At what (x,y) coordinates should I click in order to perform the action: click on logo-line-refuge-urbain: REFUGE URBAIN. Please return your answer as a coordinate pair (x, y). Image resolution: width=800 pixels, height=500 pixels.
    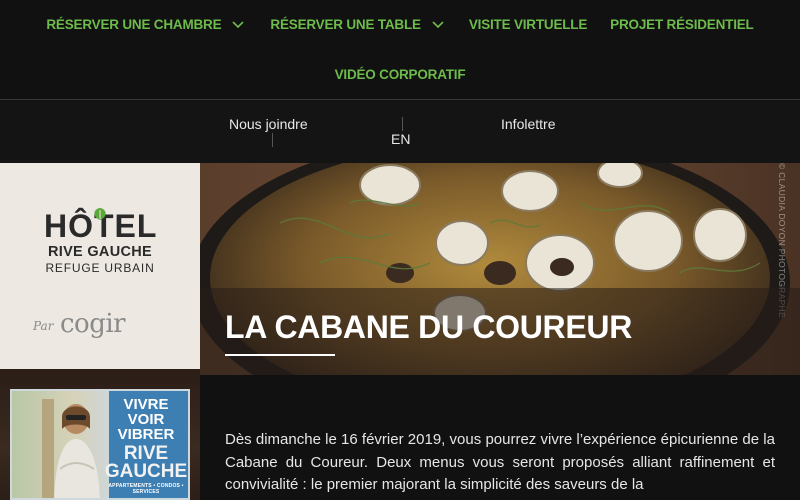
    Looking at the image, I should click on (100, 268).